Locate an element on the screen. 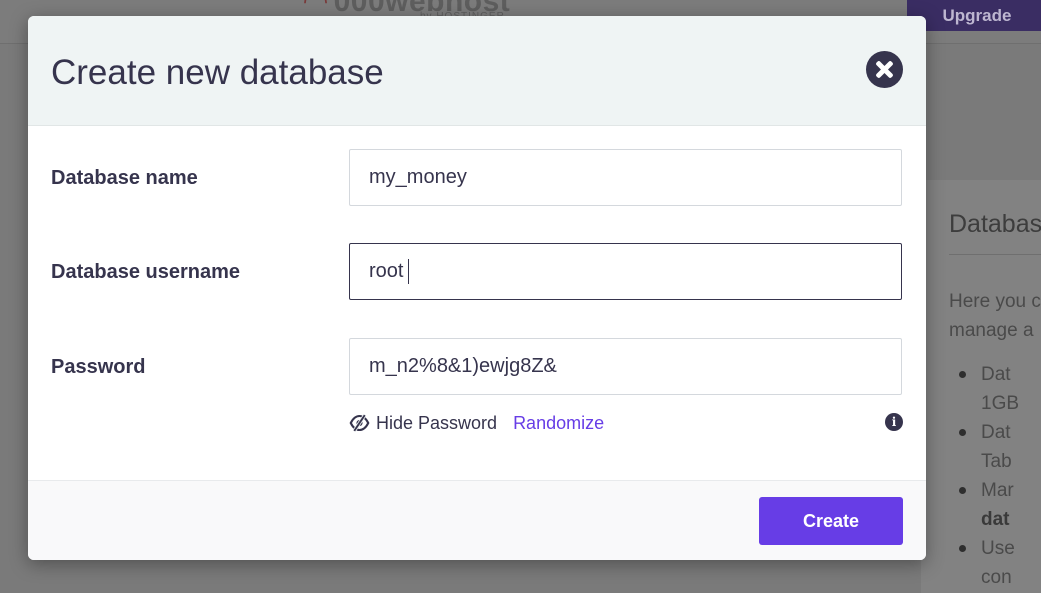 Image resolution: width=1041 pixels, height=593 pixels. upgrade-button: Upgrade is located at coordinates (974, 15).